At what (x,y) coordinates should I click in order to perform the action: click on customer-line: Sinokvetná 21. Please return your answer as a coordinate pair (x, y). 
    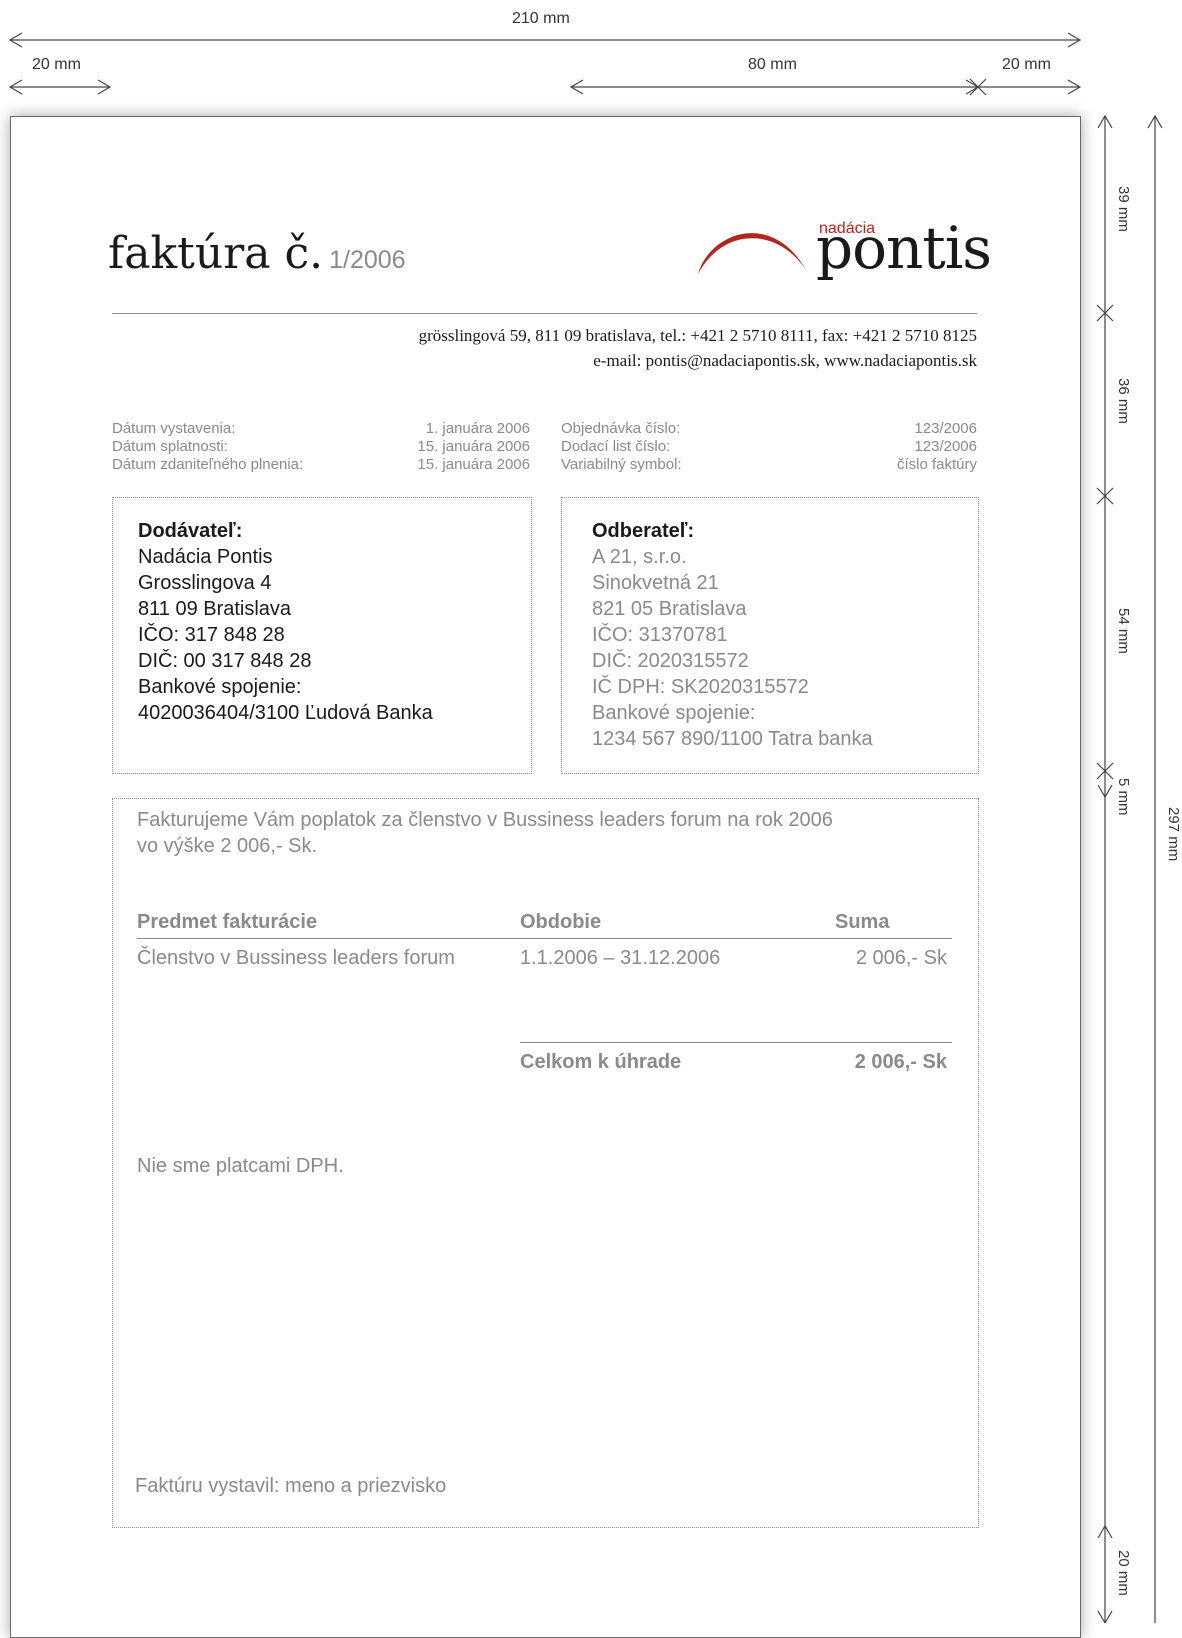
    Looking at the image, I should click on (655, 583).